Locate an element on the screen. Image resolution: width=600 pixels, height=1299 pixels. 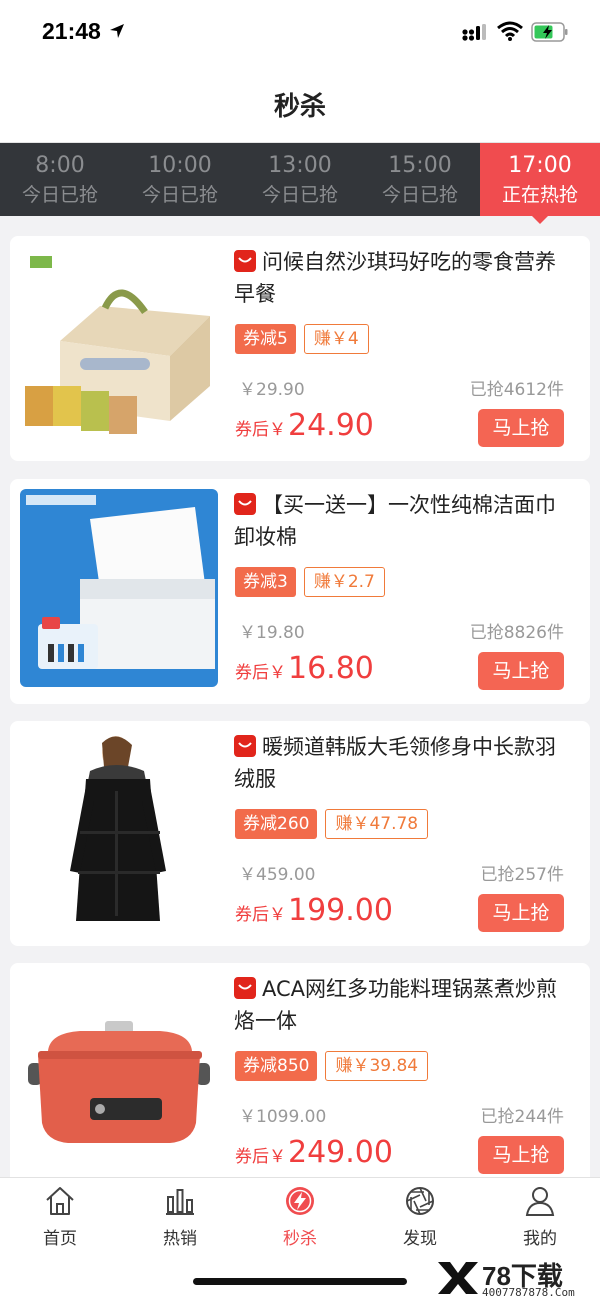
product-title-text: 问候自然沙琪玛好吃的零食营养早餐 is located at coordinates (395, 278).